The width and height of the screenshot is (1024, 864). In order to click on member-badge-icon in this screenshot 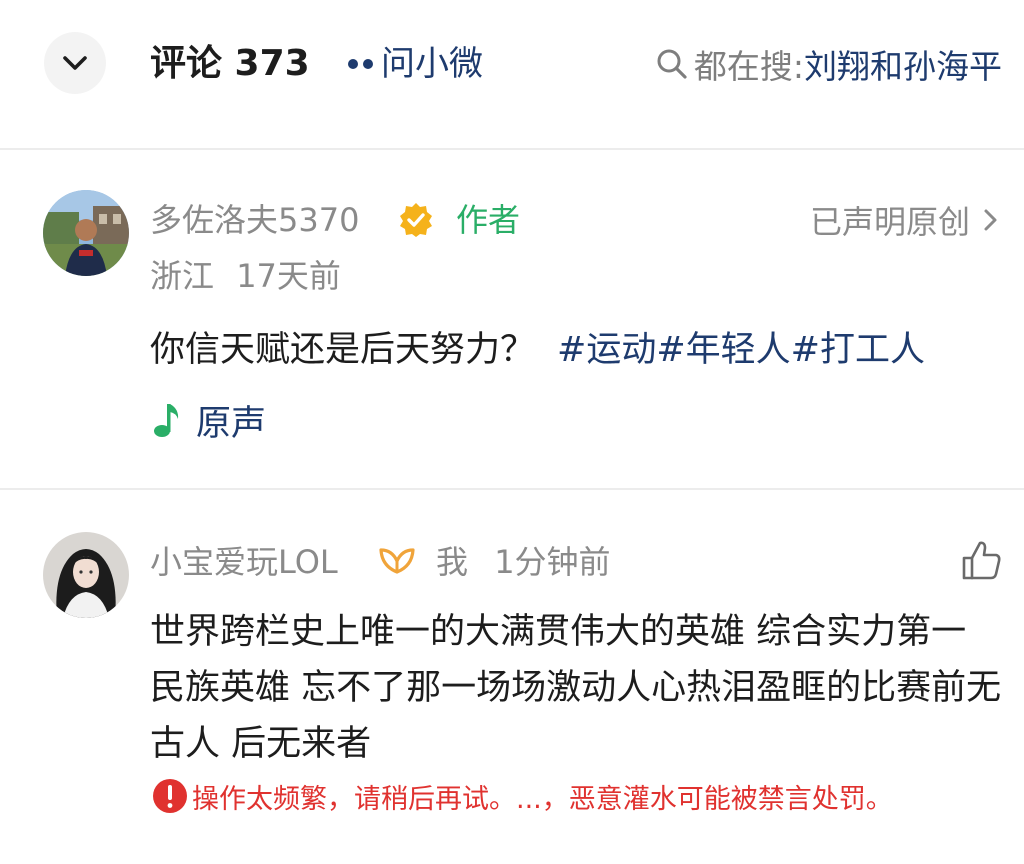, I will do `click(397, 561)`.